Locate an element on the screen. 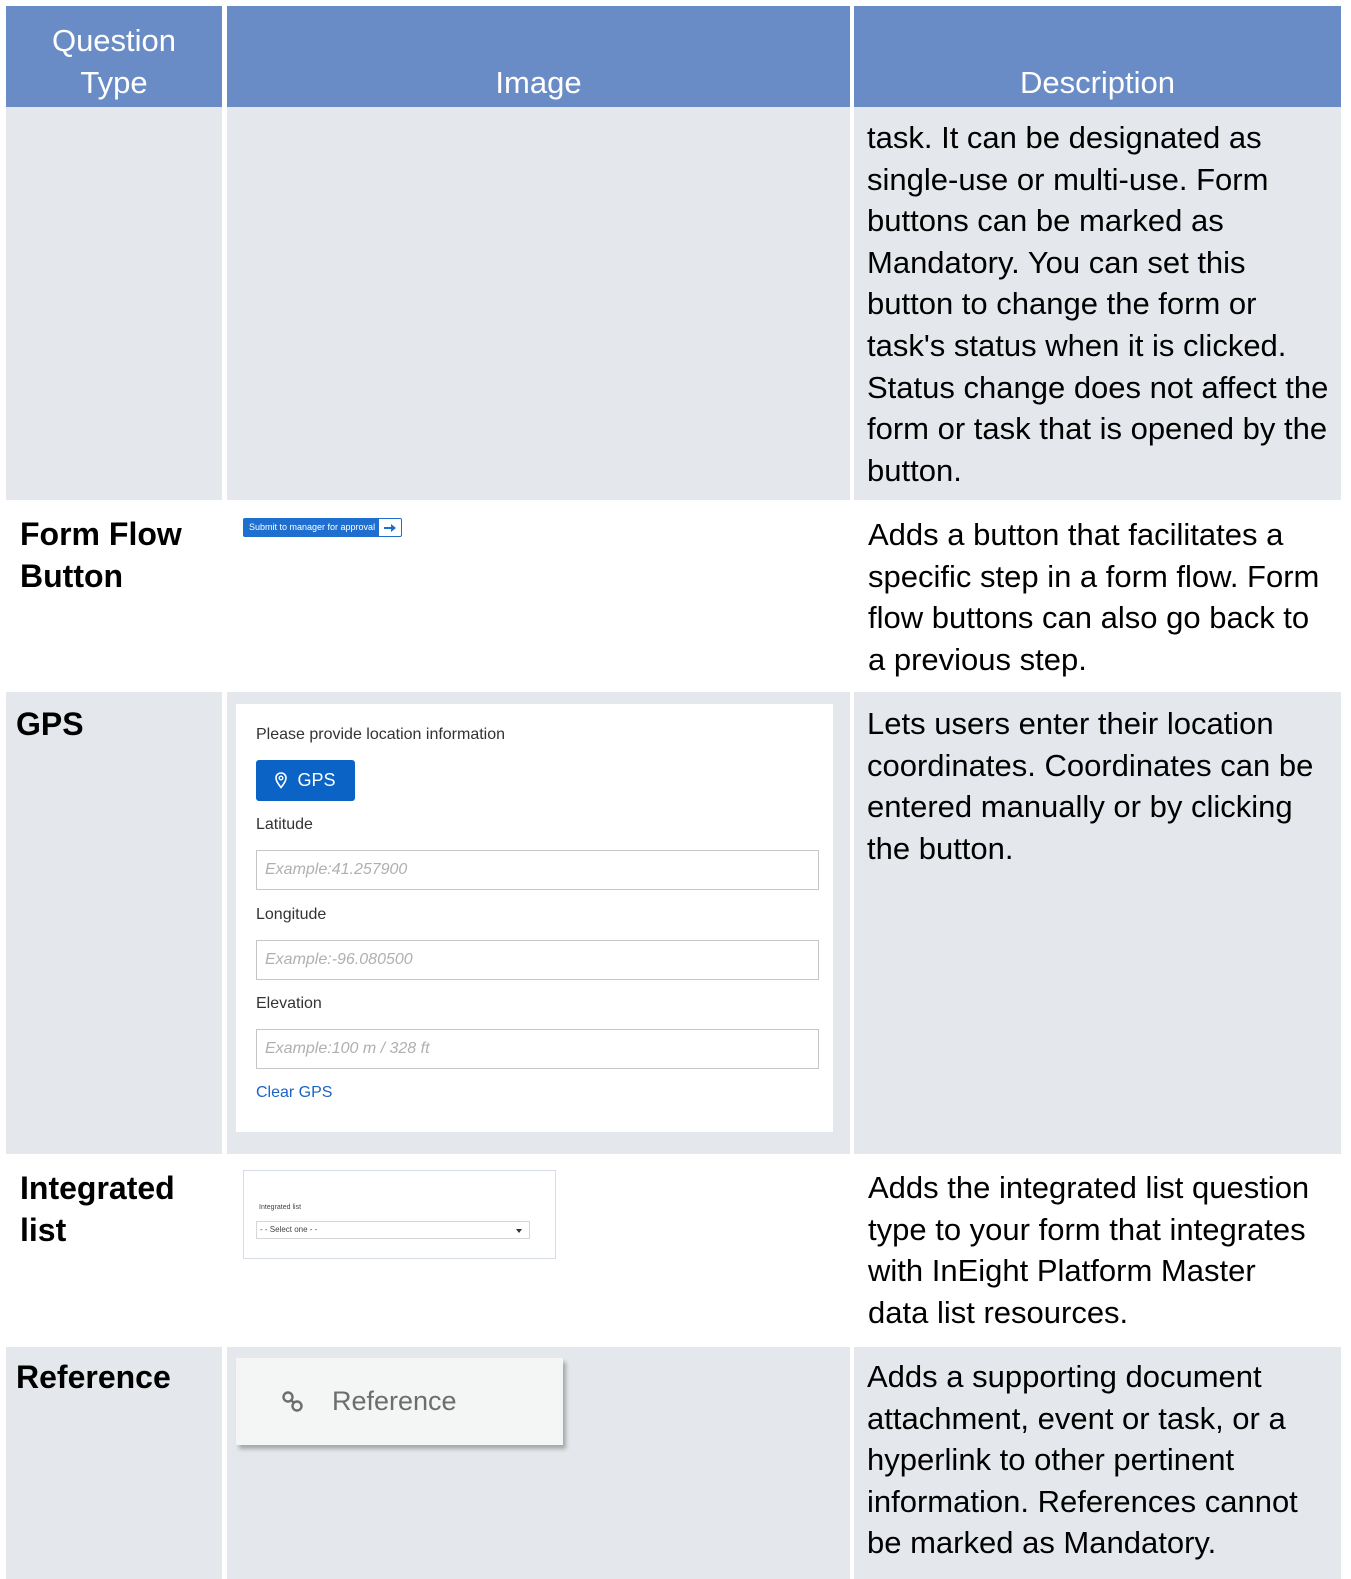  type-line: GPS is located at coordinates (50, 724).